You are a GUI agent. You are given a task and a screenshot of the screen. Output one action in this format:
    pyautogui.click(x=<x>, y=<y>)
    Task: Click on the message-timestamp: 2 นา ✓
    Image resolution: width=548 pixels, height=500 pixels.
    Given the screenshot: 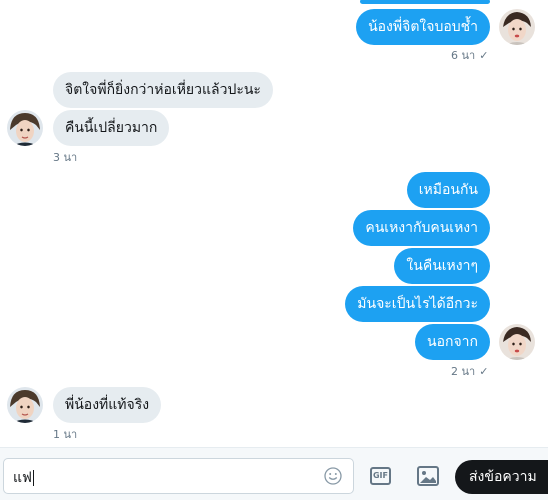 What is the action you would take?
    pyautogui.click(x=469, y=371)
    